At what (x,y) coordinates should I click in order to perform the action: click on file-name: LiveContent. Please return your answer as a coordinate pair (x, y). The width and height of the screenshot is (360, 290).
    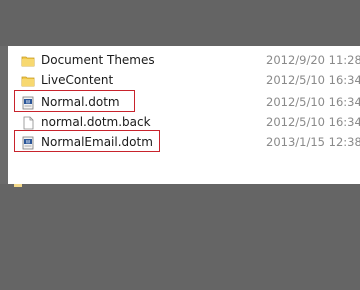
    Looking at the image, I should click on (77, 80).